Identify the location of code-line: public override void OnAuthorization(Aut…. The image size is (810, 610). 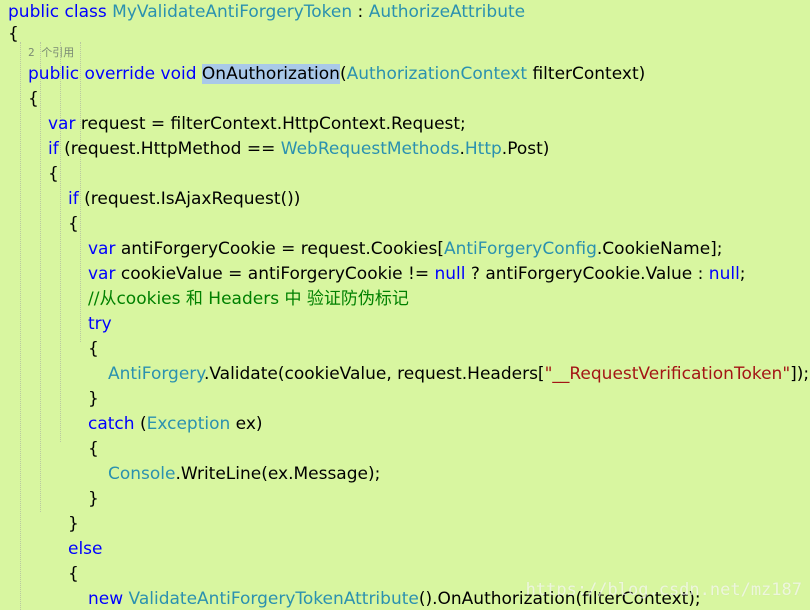
(336, 74).